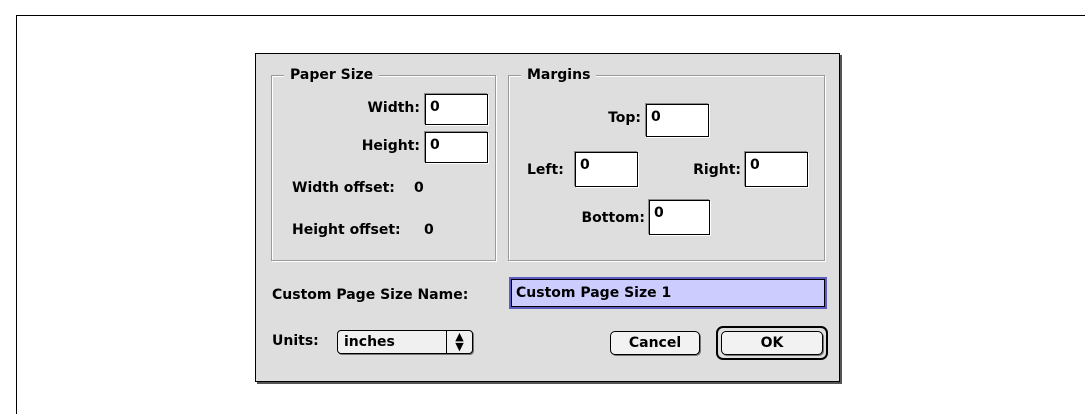 The image size is (1085, 414). Describe the element at coordinates (419, 188) in the screenshot. I see `width-offset-value: 0` at that location.